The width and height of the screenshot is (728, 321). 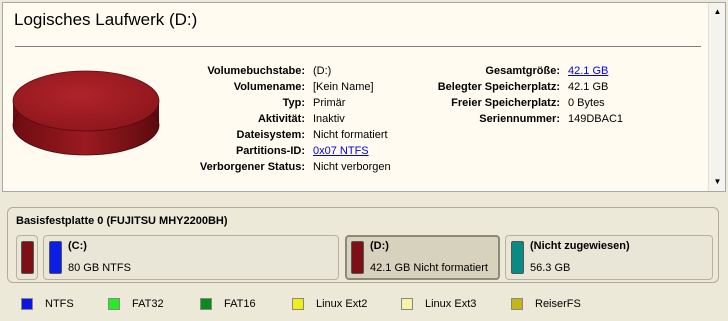 What do you see at coordinates (628, 119) in the screenshot?
I see `property-row: 149DBAC1` at bounding box center [628, 119].